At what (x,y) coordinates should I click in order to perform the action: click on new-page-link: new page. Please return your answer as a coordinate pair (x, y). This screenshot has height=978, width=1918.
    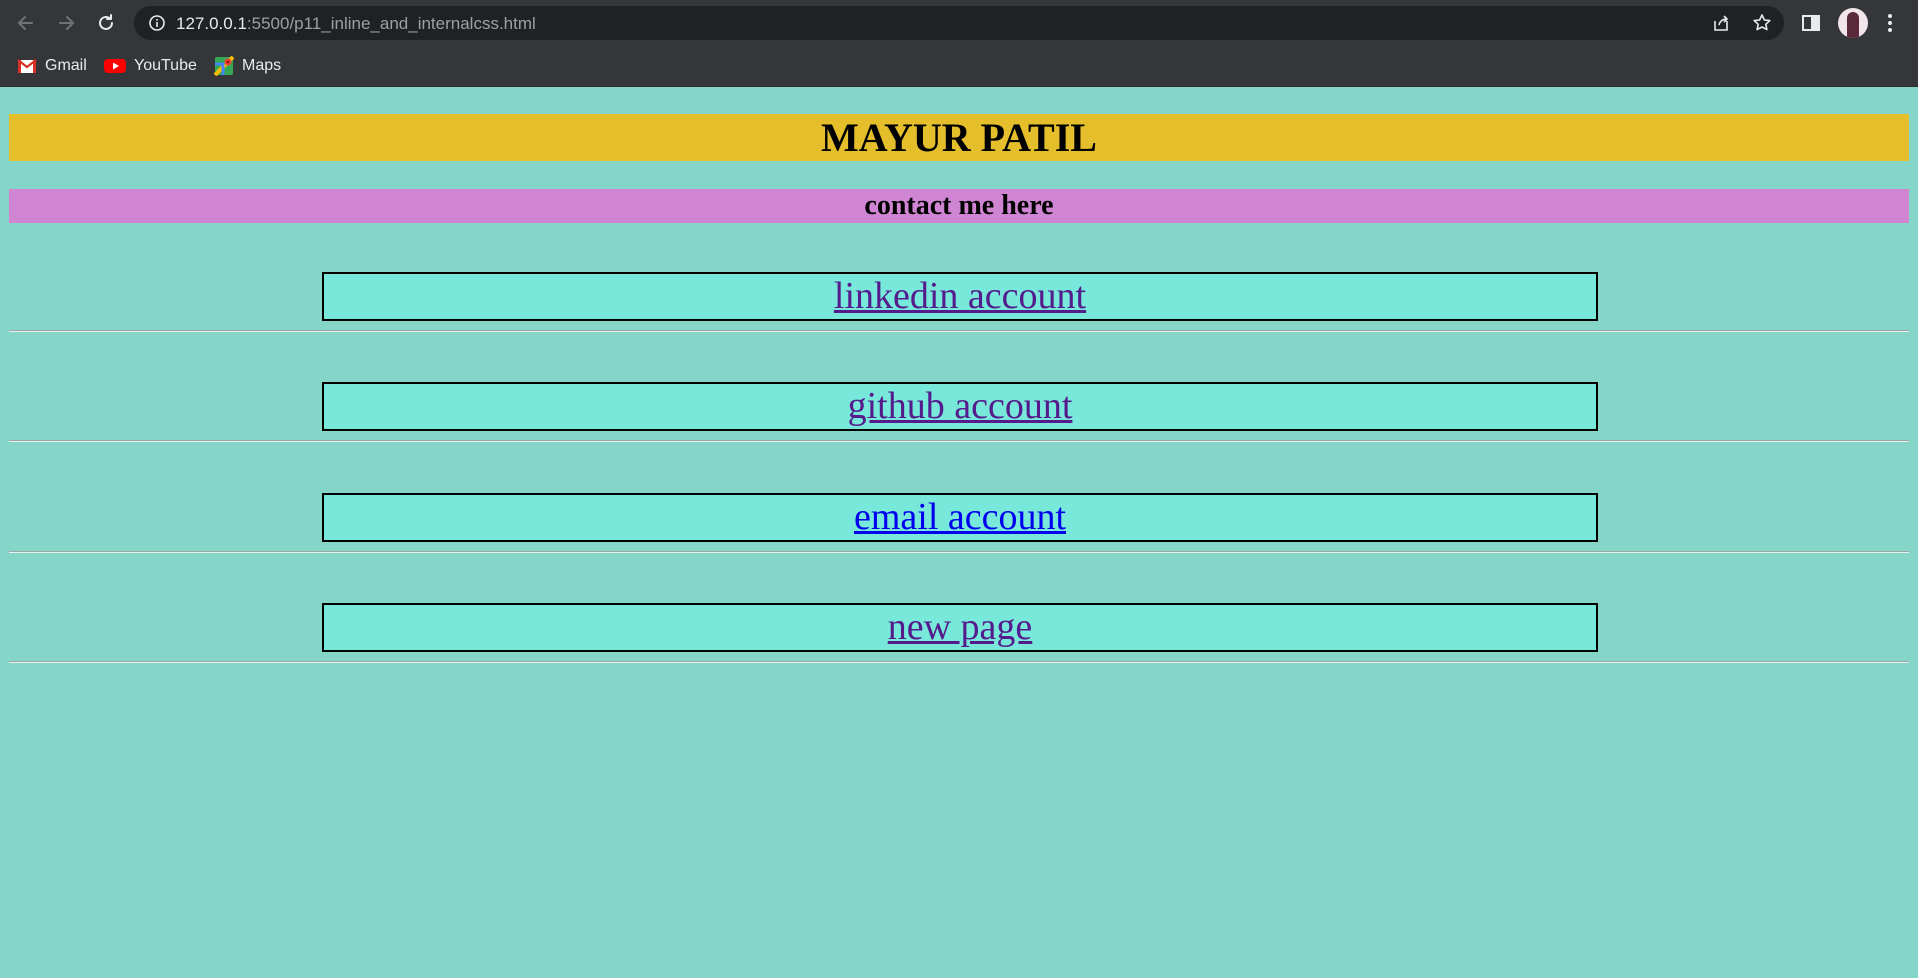
    Looking at the image, I should click on (960, 627).